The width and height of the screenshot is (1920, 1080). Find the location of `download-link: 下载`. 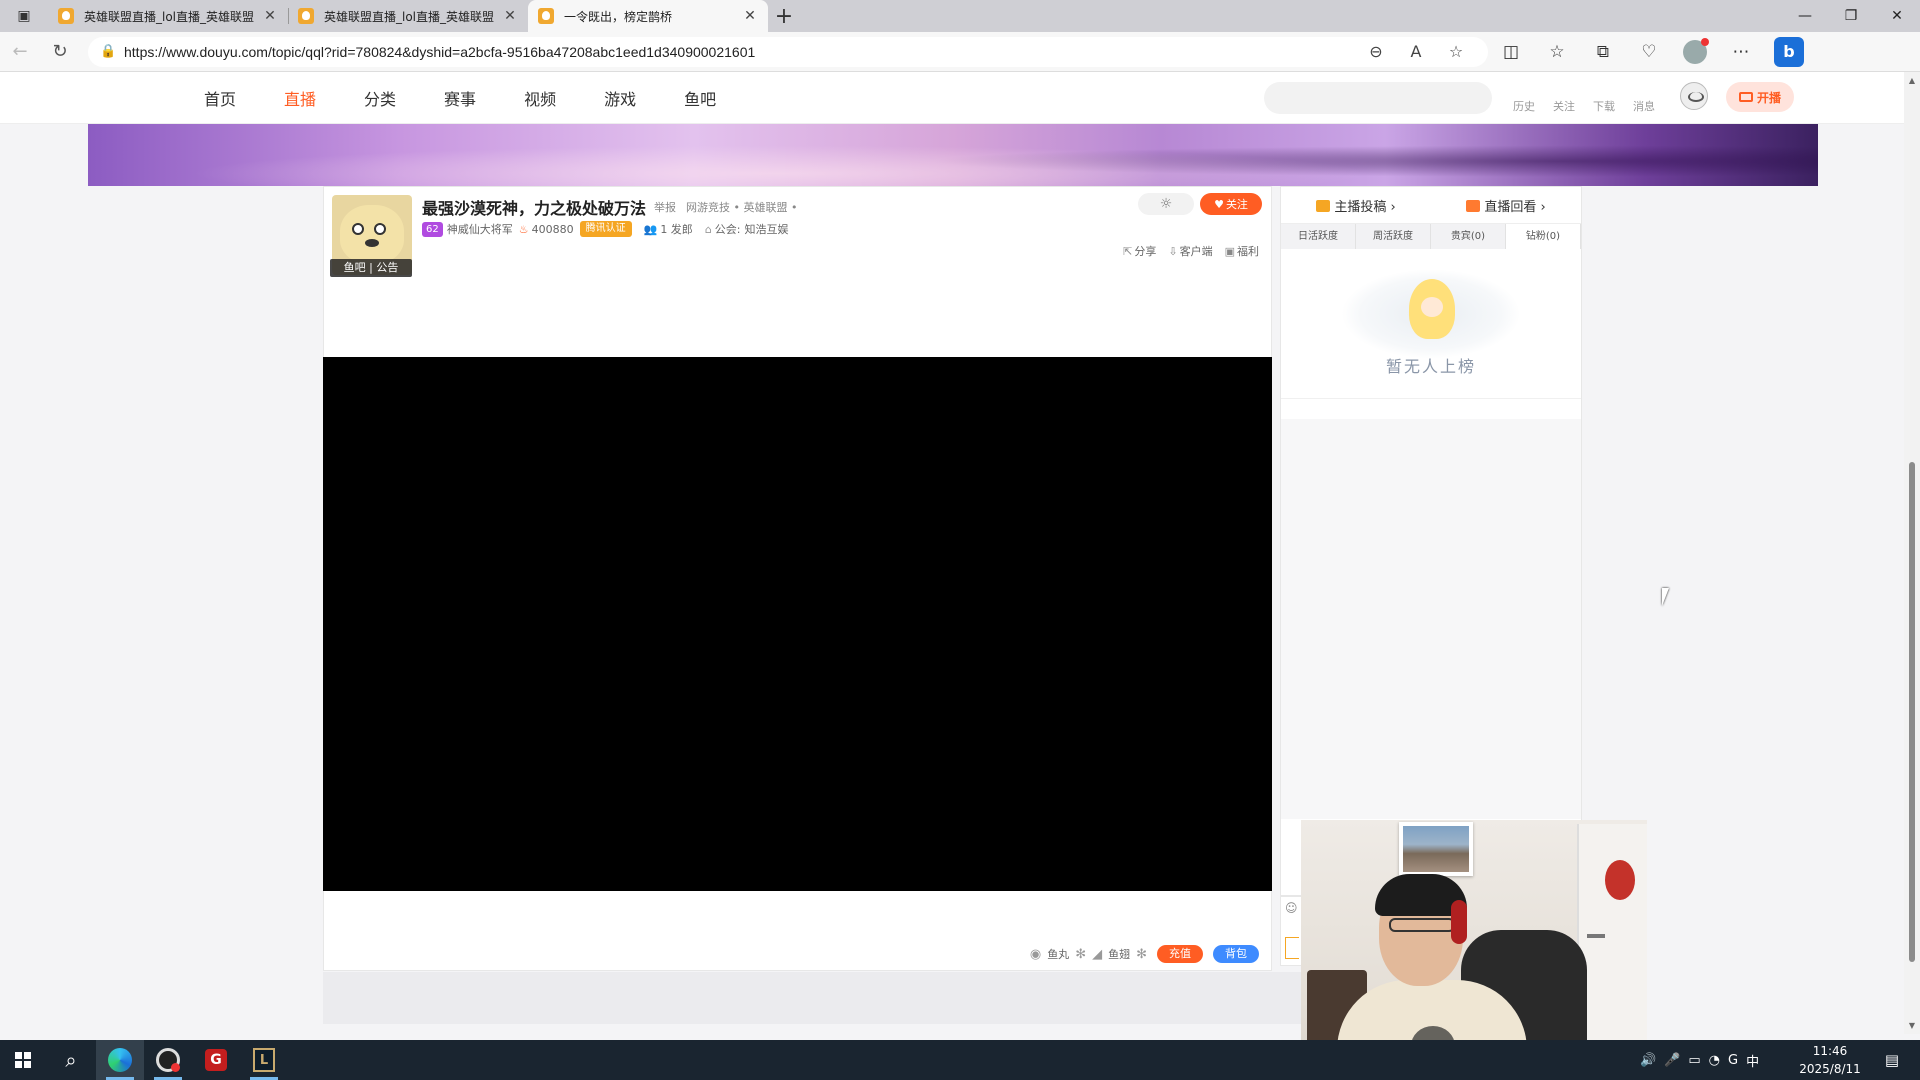

download-link: 下载 is located at coordinates (1604, 98).